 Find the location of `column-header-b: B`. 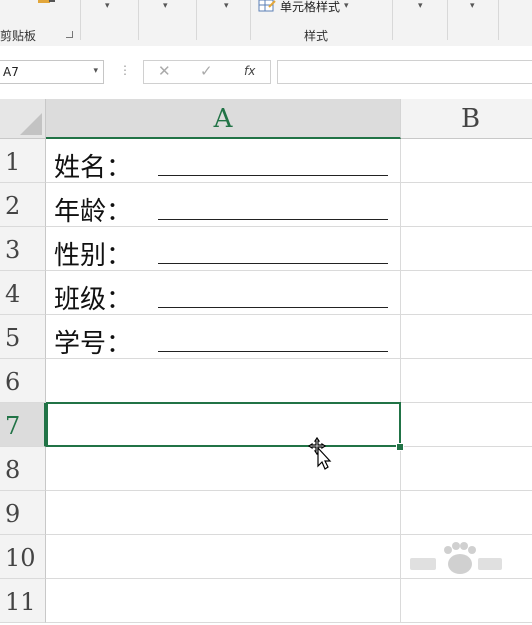

column-header-b: B is located at coordinates (466, 119).